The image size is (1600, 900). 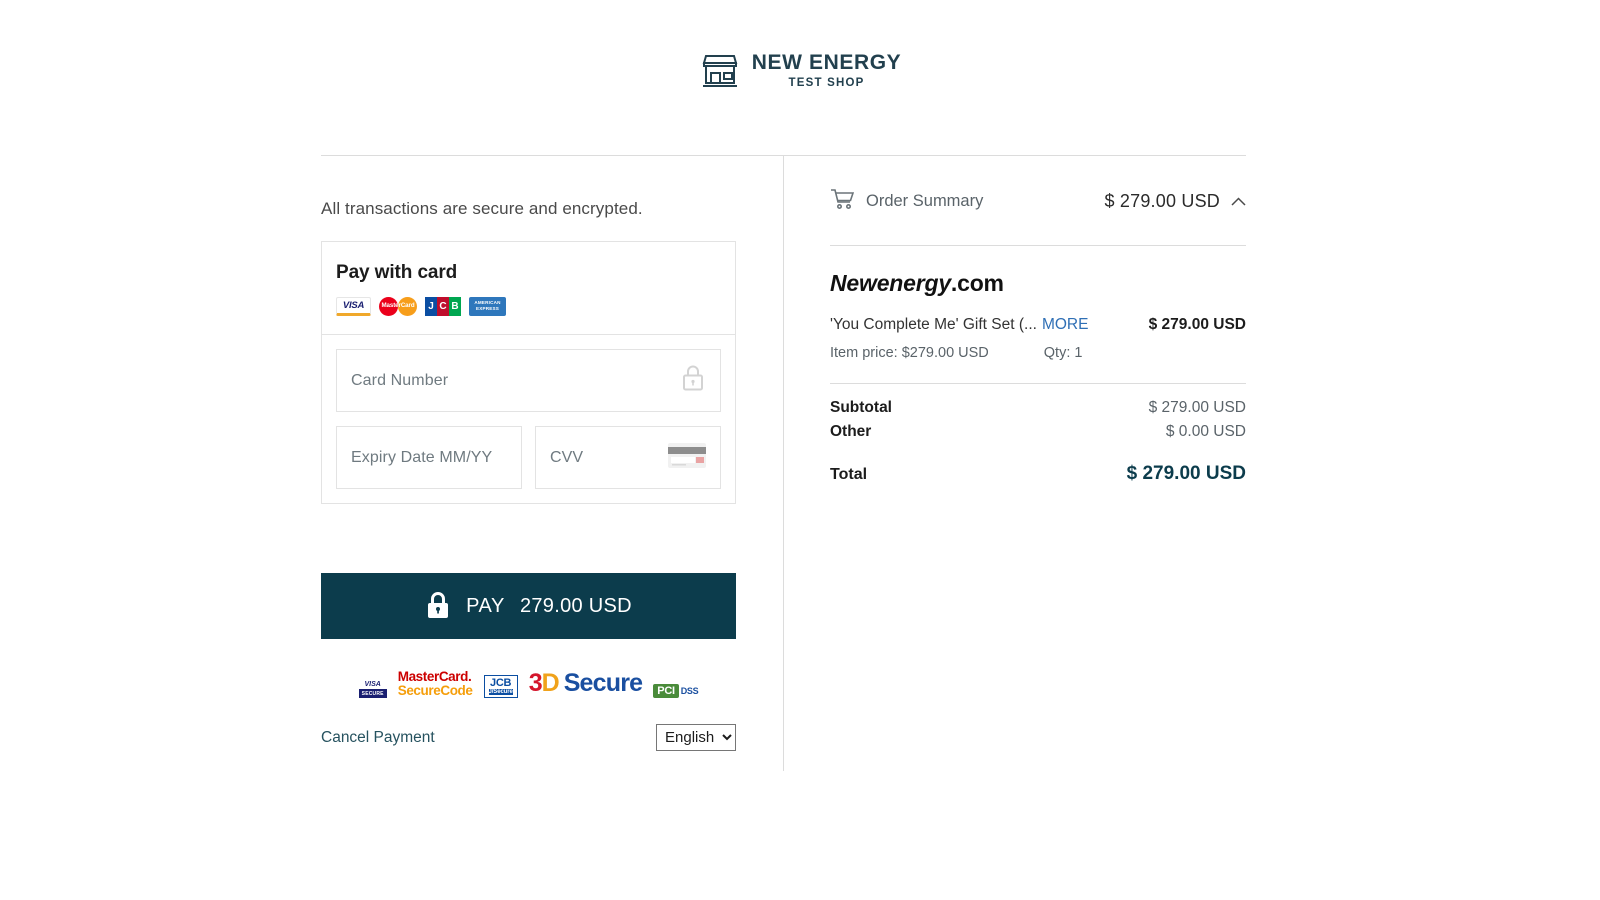 I want to click on verified-by-visa-badge: VISA SECURE, so click(x=372, y=689).